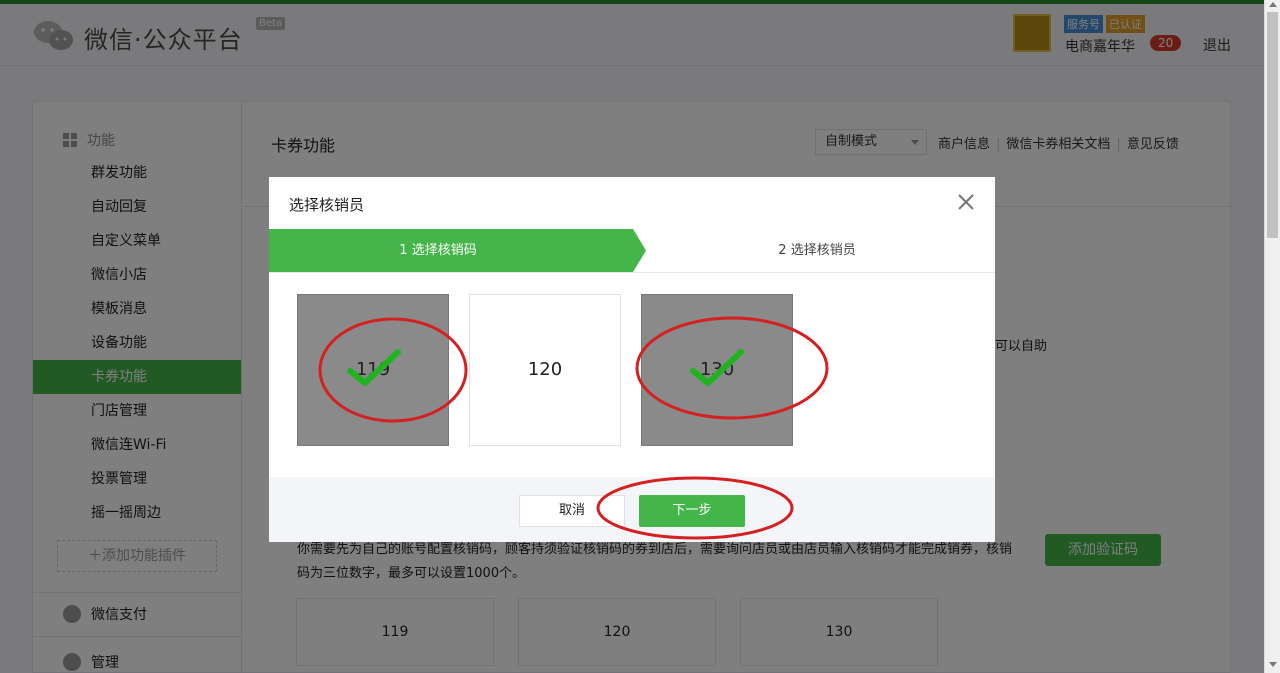 This screenshot has width=1280, height=673. Describe the element at coordinates (632, 203) in the screenshot. I see `dialog-header: 选择核销员` at that location.